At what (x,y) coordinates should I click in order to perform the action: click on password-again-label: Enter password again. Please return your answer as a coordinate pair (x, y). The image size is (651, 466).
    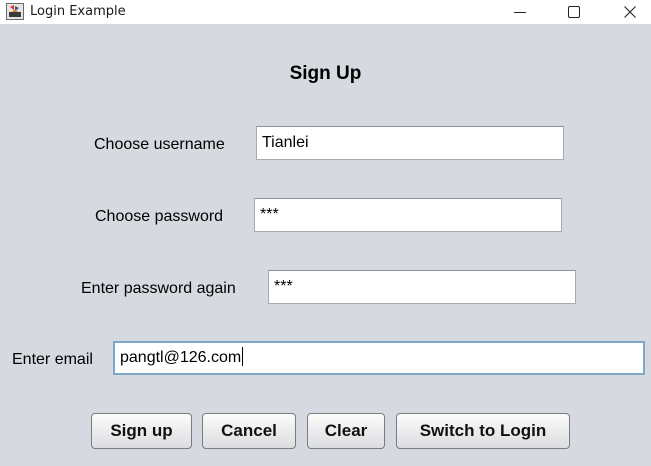
    Looking at the image, I should click on (158, 288).